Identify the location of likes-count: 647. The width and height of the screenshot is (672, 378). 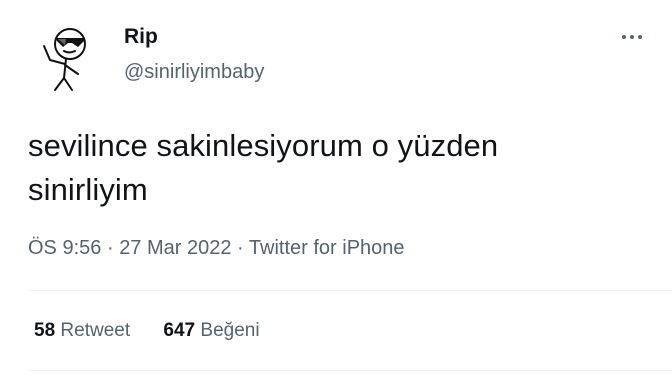
(179, 330).